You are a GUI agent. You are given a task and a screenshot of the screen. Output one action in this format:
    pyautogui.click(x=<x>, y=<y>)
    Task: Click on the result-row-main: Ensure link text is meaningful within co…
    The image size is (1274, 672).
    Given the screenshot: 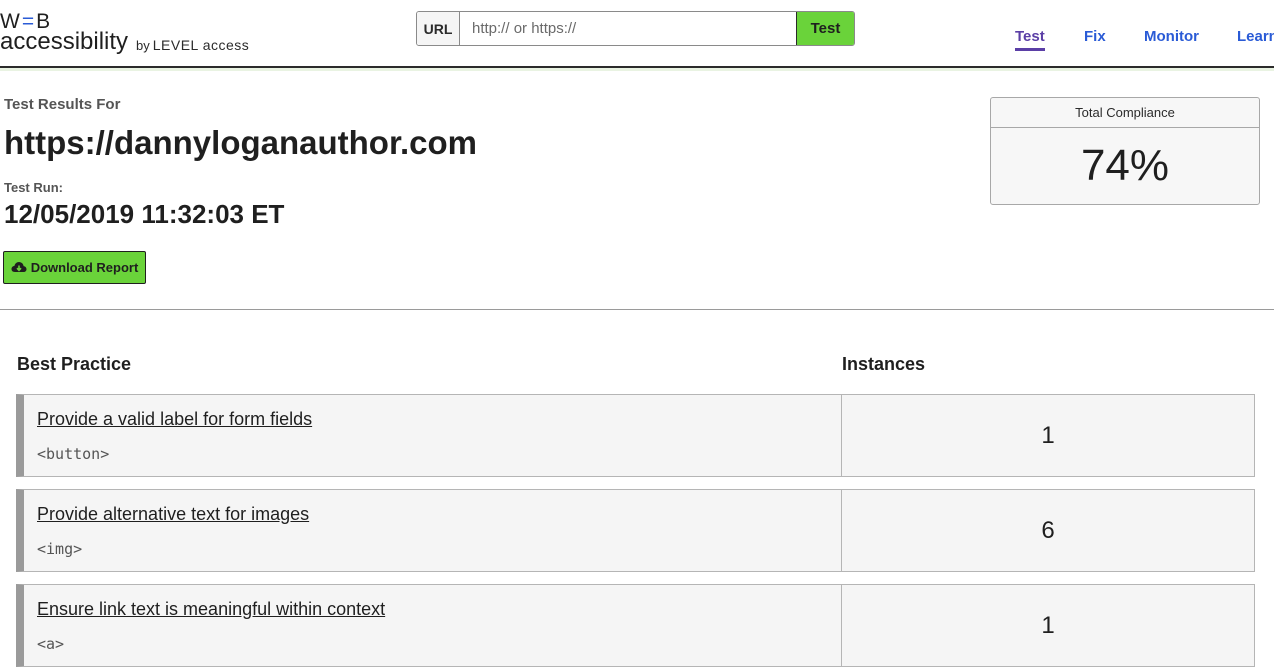 What is the action you would take?
    pyautogui.click(x=433, y=625)
    